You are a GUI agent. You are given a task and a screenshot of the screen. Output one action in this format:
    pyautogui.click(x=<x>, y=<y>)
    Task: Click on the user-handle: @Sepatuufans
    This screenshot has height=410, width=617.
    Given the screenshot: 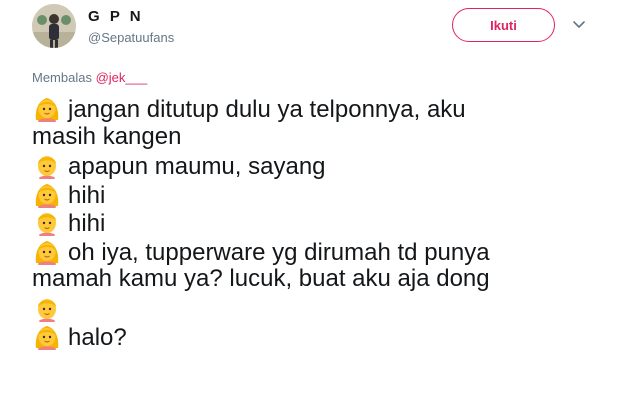 What is the action you would take?
    pyautogui.click(x=131, y=37)
    